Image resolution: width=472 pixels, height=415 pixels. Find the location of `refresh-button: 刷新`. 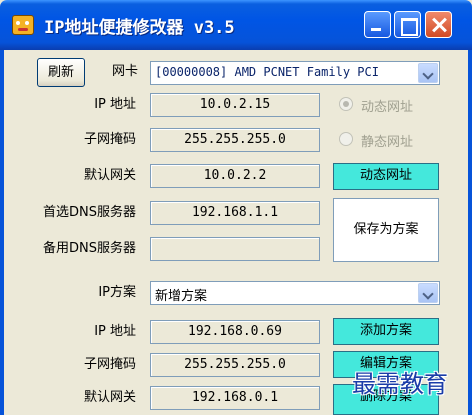

refresh-button: 刷新 is located at coordinates (61, 72).